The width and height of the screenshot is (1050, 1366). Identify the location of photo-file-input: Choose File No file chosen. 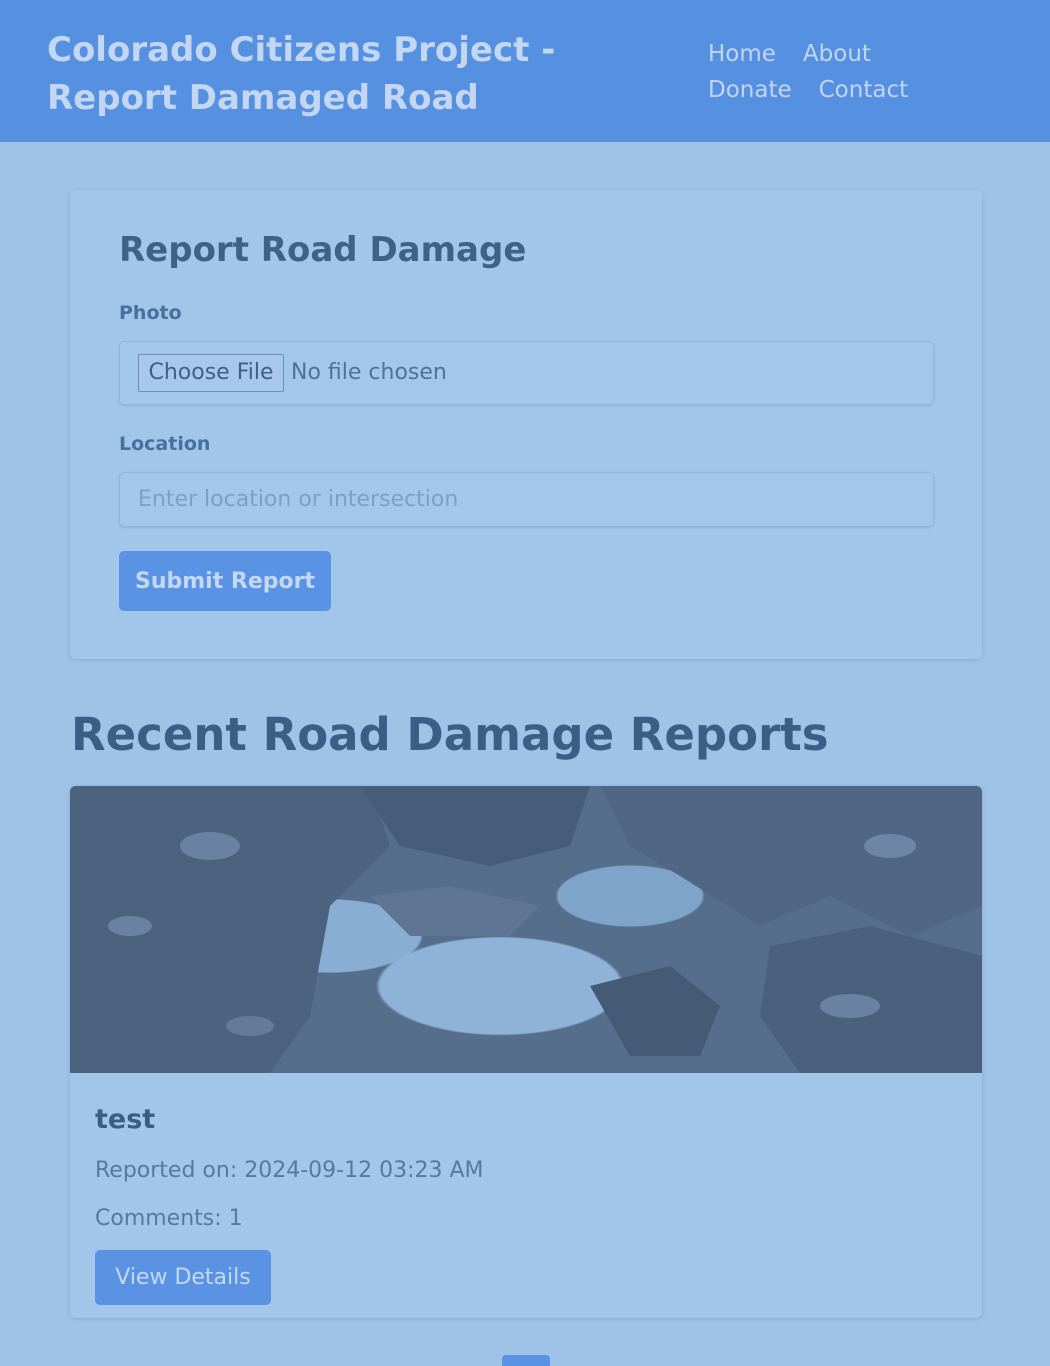
(526, 373).